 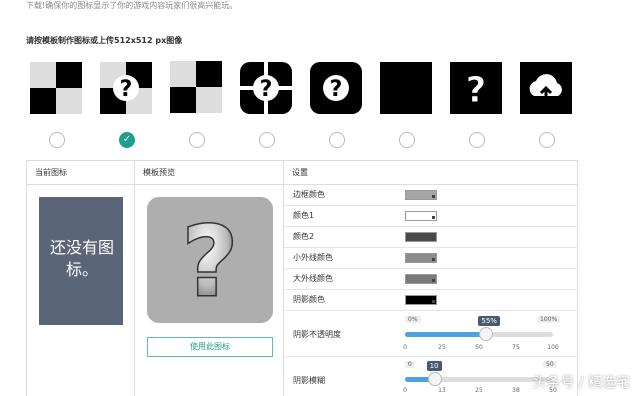 I want to click on template-preview: ?, so click(x=210, y=260).